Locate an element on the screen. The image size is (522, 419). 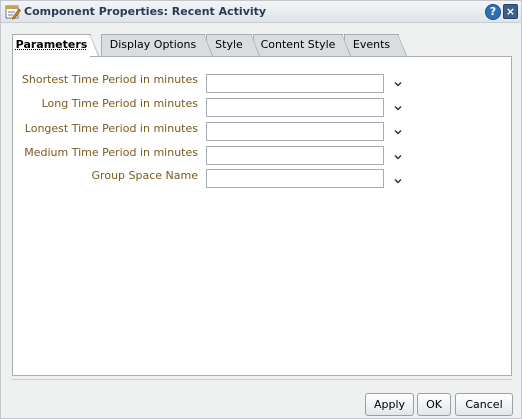
field-label-shortest-time-period: Shortest Time Period in minutes is located at coordinates (109, 79).